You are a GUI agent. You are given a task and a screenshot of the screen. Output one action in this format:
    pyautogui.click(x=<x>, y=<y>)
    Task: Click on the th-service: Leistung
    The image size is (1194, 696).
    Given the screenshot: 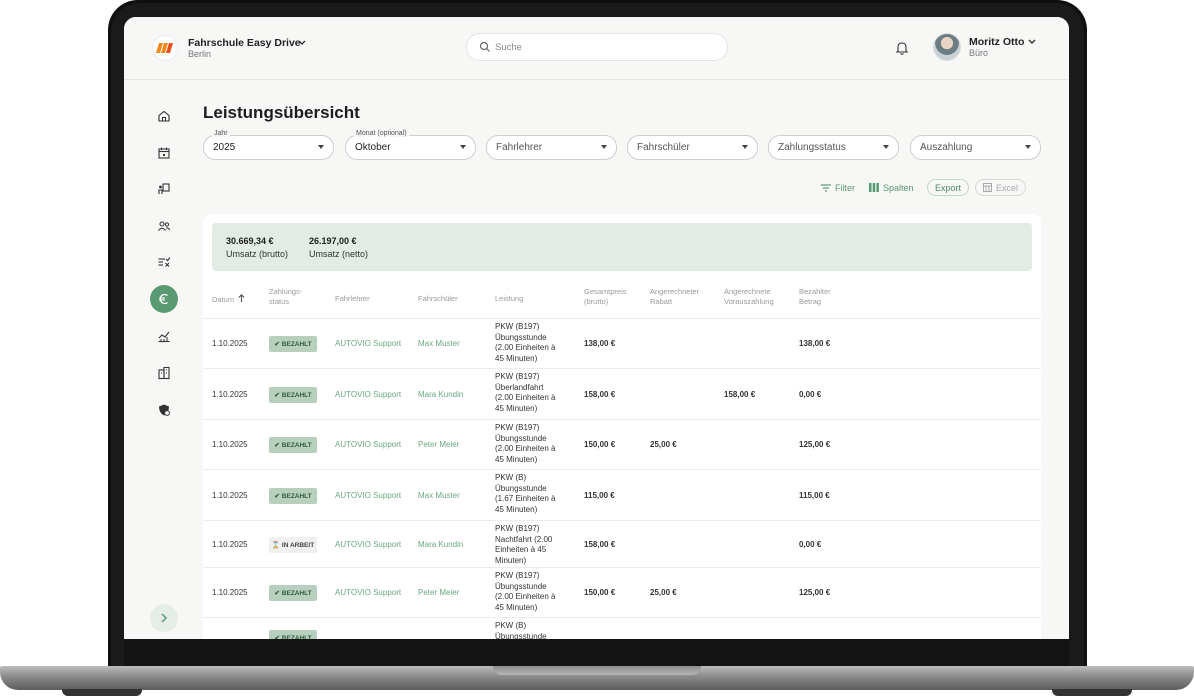 What is the action you would take?
    pyautogui.click(x=509, y=299)
    